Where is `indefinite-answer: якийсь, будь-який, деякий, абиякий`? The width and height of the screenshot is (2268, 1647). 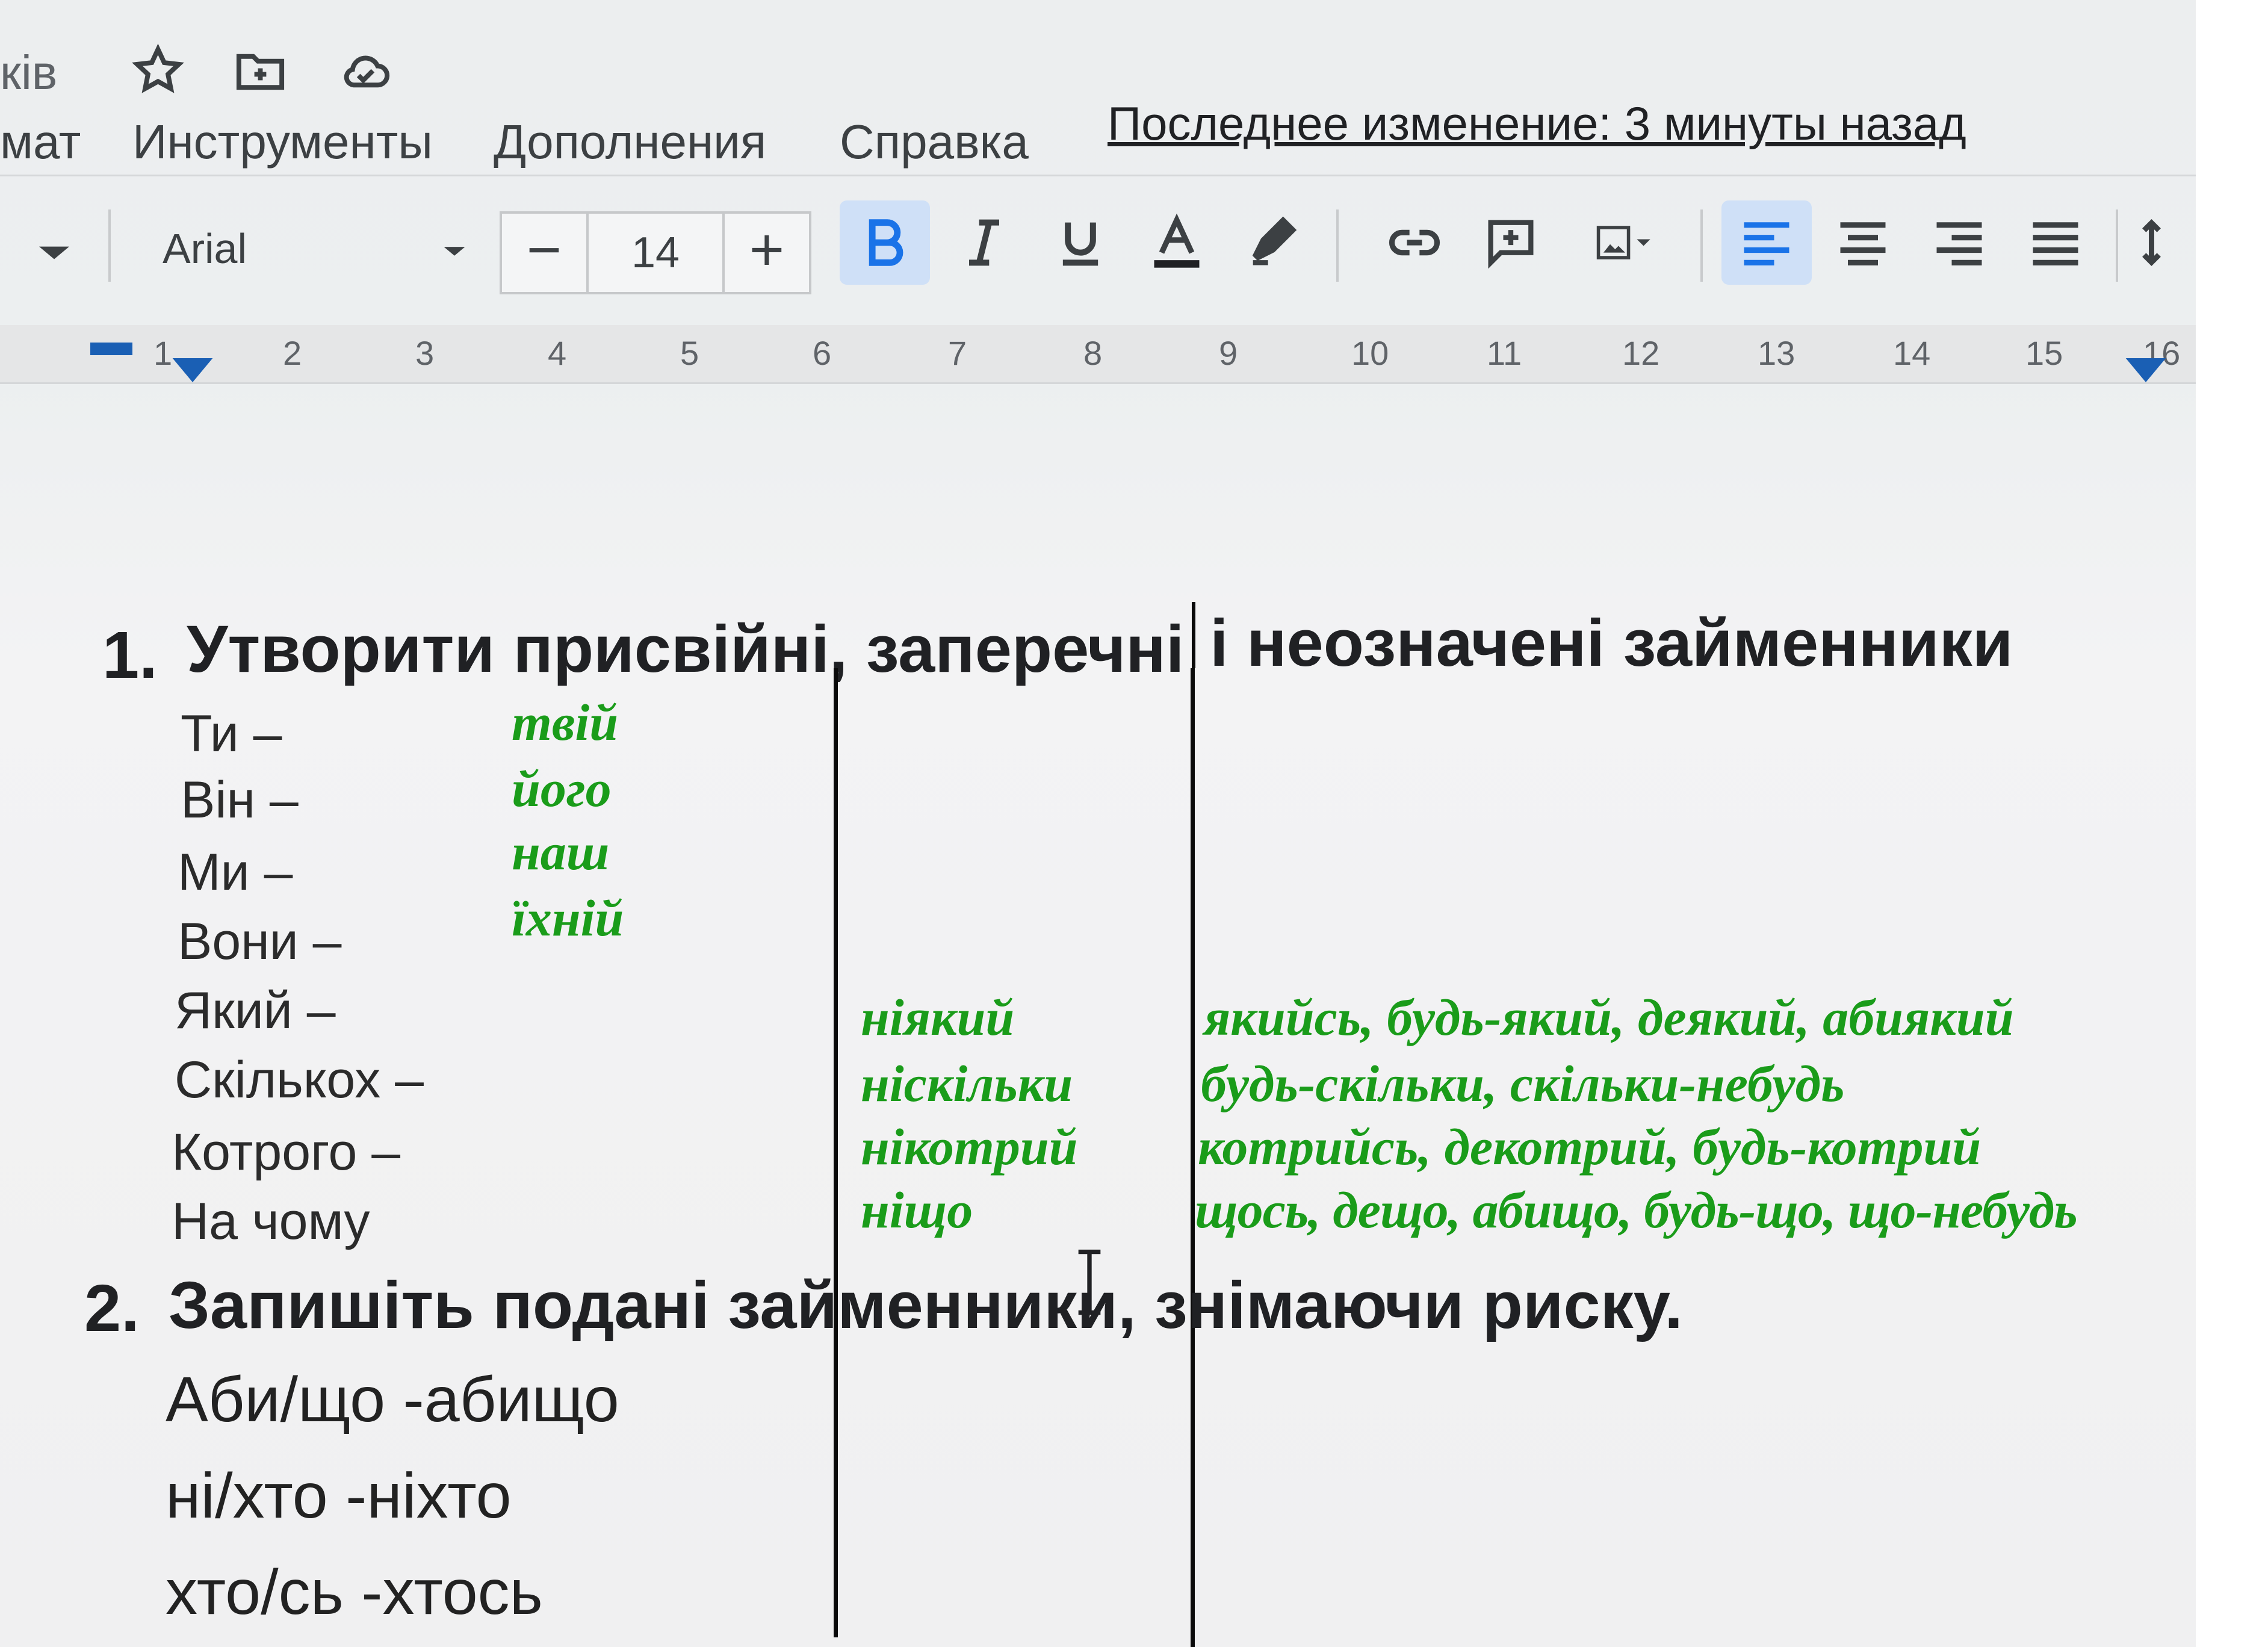
indefinite-answer: якийсь, будь-який, деякий, абиякий is located at coordinates (1609, 1017).